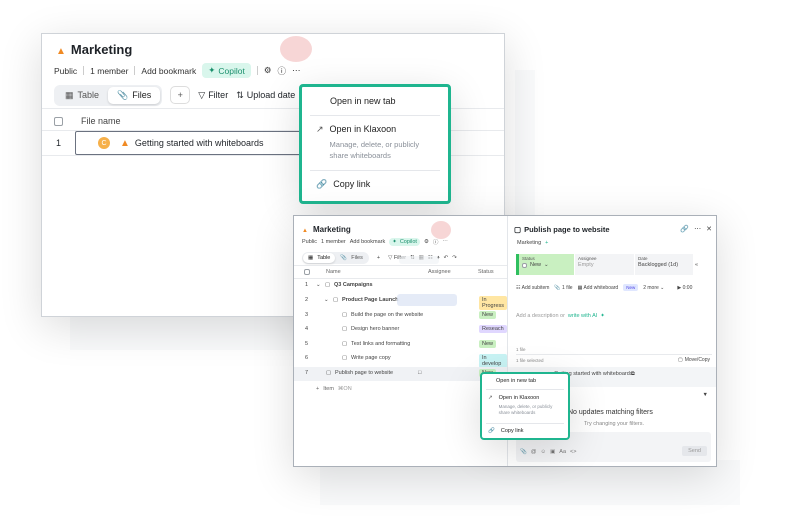 This screenshot has height=518, width=792. I want to click on column-status: Status, so click(486, 272).